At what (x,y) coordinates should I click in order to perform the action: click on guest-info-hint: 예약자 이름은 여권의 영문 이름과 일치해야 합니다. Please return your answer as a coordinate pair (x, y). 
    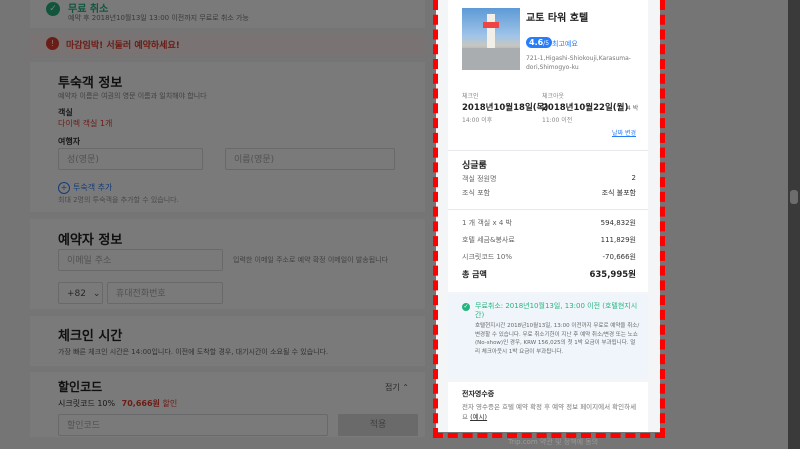
    Looking at the image, I should click on (132, 96).